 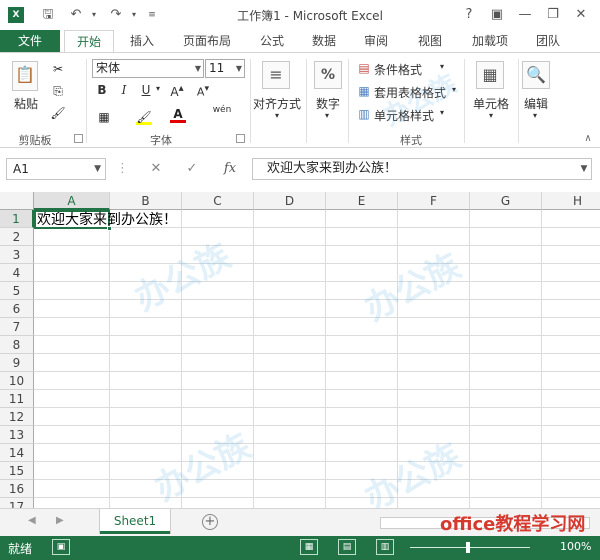 What do you see at coordinates (17, 291) in the screenshot?
I see `row-header-5: 5` at bounding box center [17, 291].